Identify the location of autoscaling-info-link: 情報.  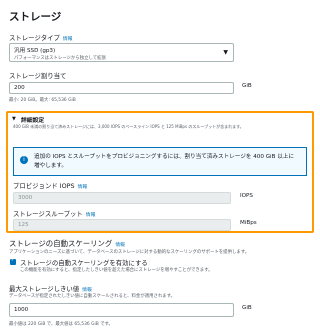
(120, 245).